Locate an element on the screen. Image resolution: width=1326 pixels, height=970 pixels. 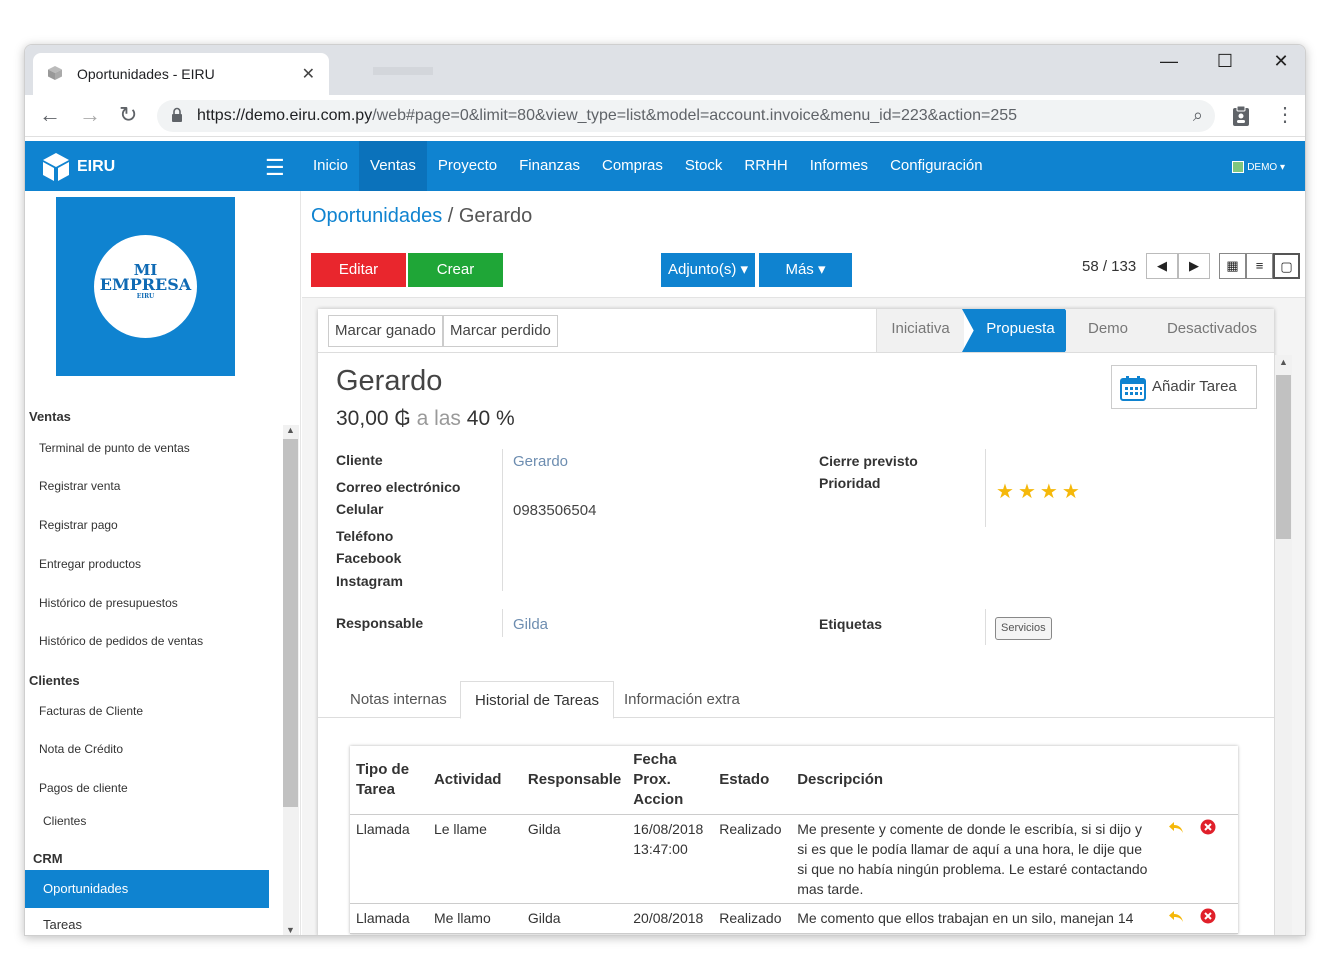
stage-propuesta: Propuesta is located at coordinates (1020, 330).